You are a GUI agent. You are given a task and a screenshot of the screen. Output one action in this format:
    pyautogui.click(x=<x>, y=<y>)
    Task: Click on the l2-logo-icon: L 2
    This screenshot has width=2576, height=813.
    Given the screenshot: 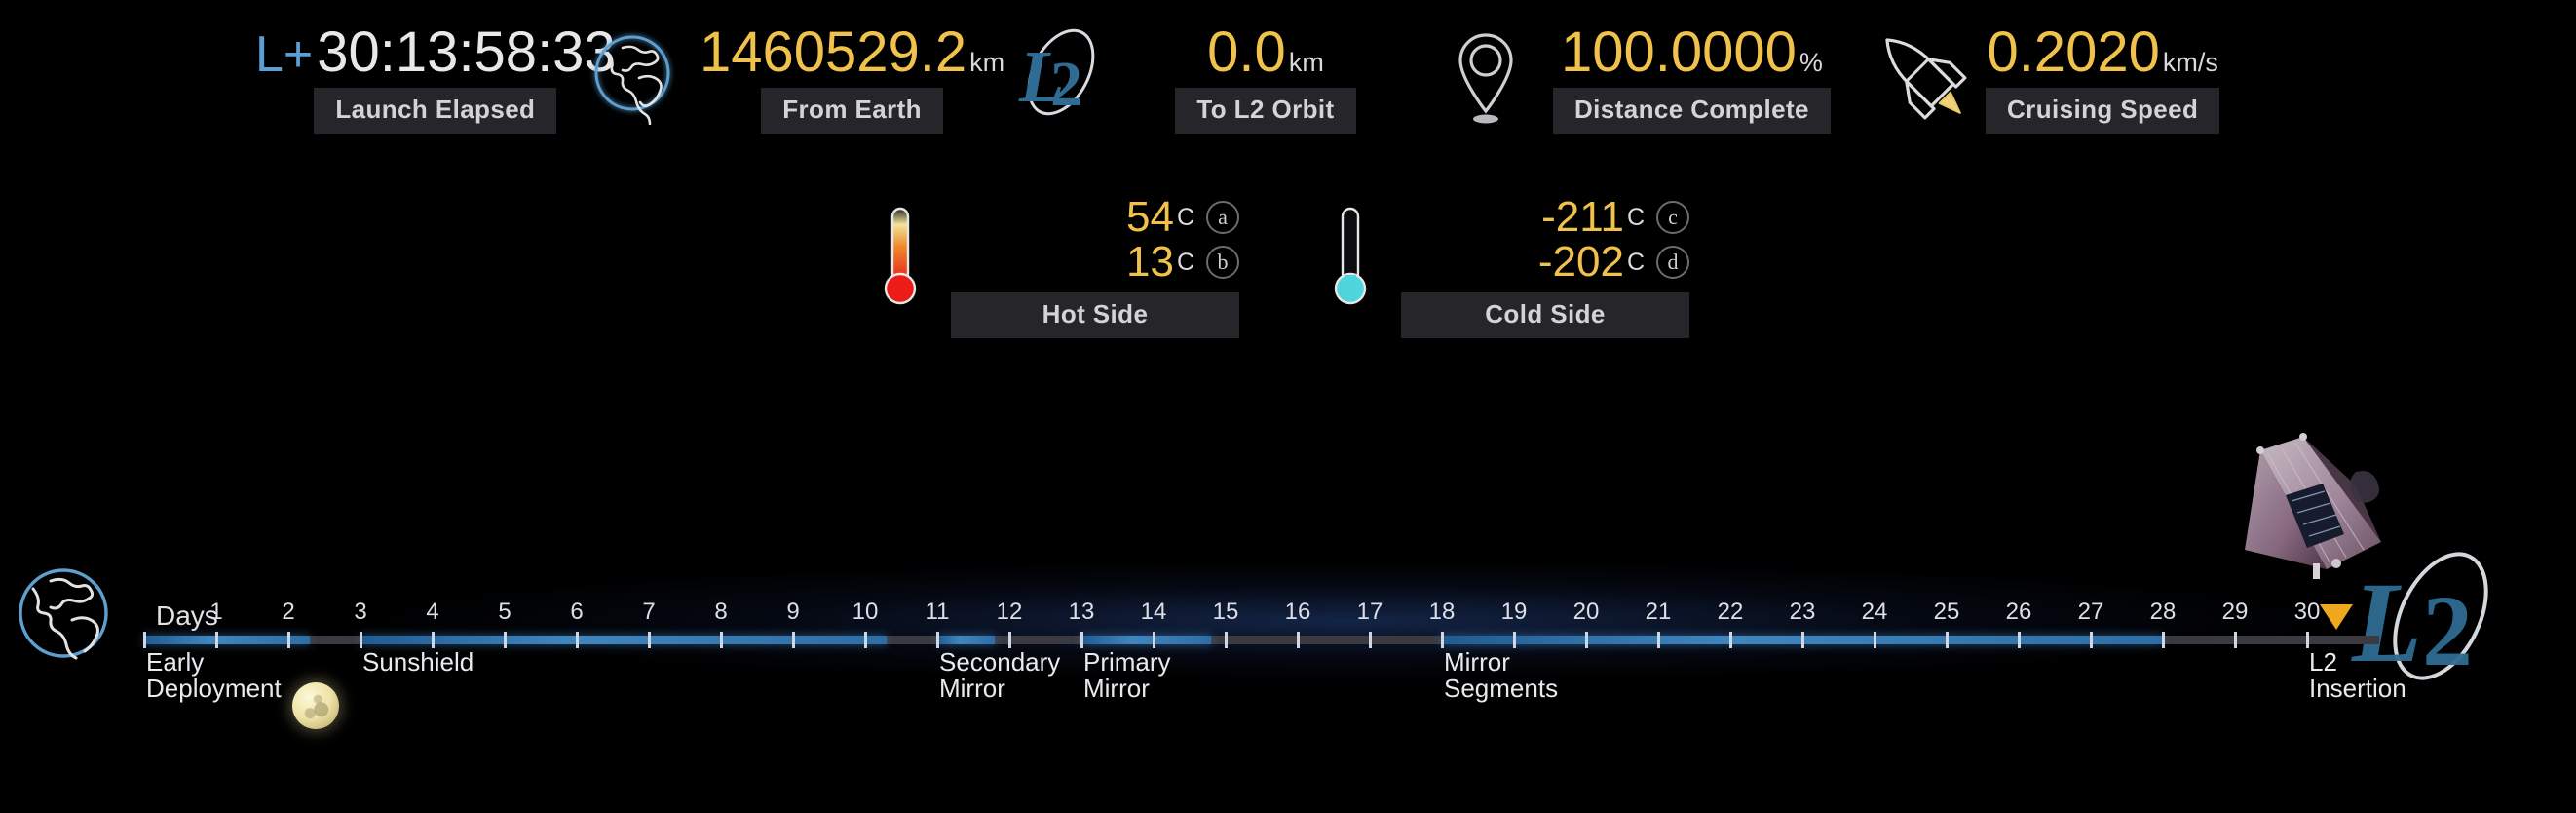 What is the action you would take?
    pyautogui.click(x=1061, y=76)
    